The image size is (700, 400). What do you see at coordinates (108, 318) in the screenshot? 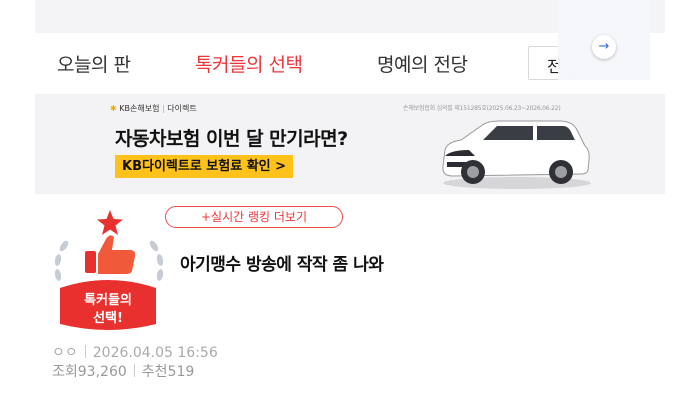
I see `badge-text-line2: 선택!` at bounding box center [108, 318].